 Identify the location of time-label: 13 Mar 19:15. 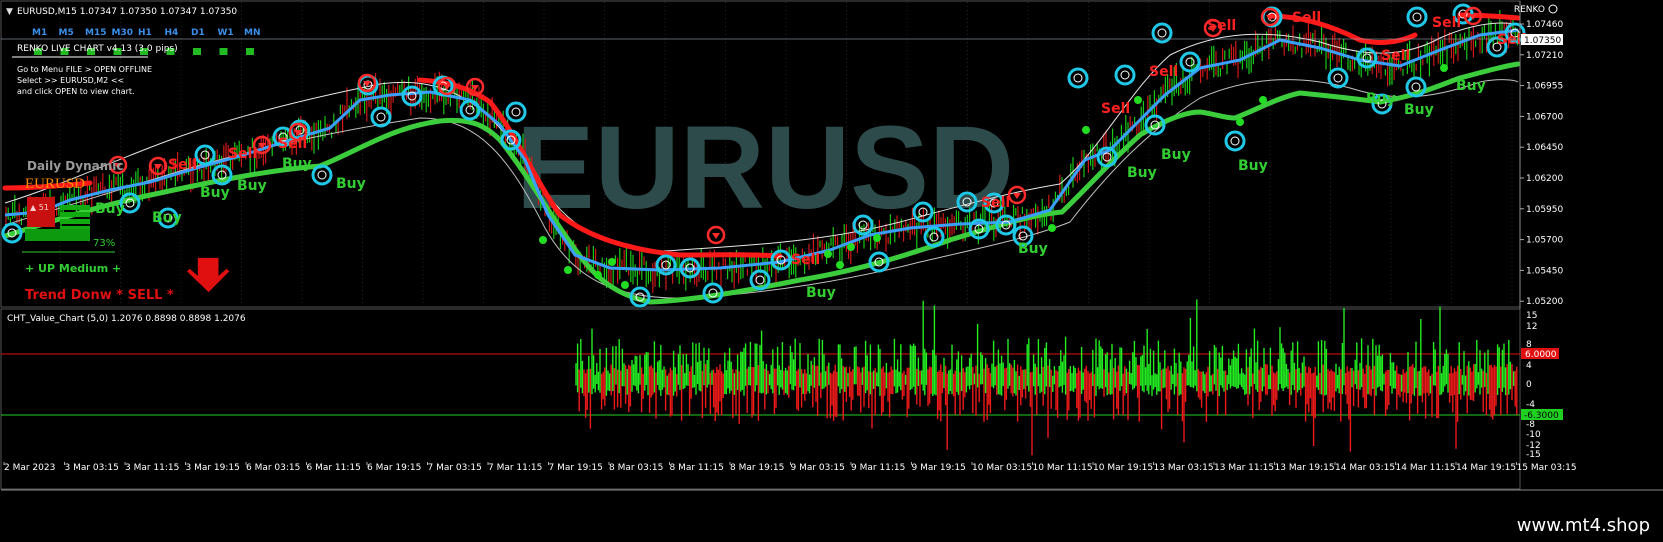
(1305, 468).